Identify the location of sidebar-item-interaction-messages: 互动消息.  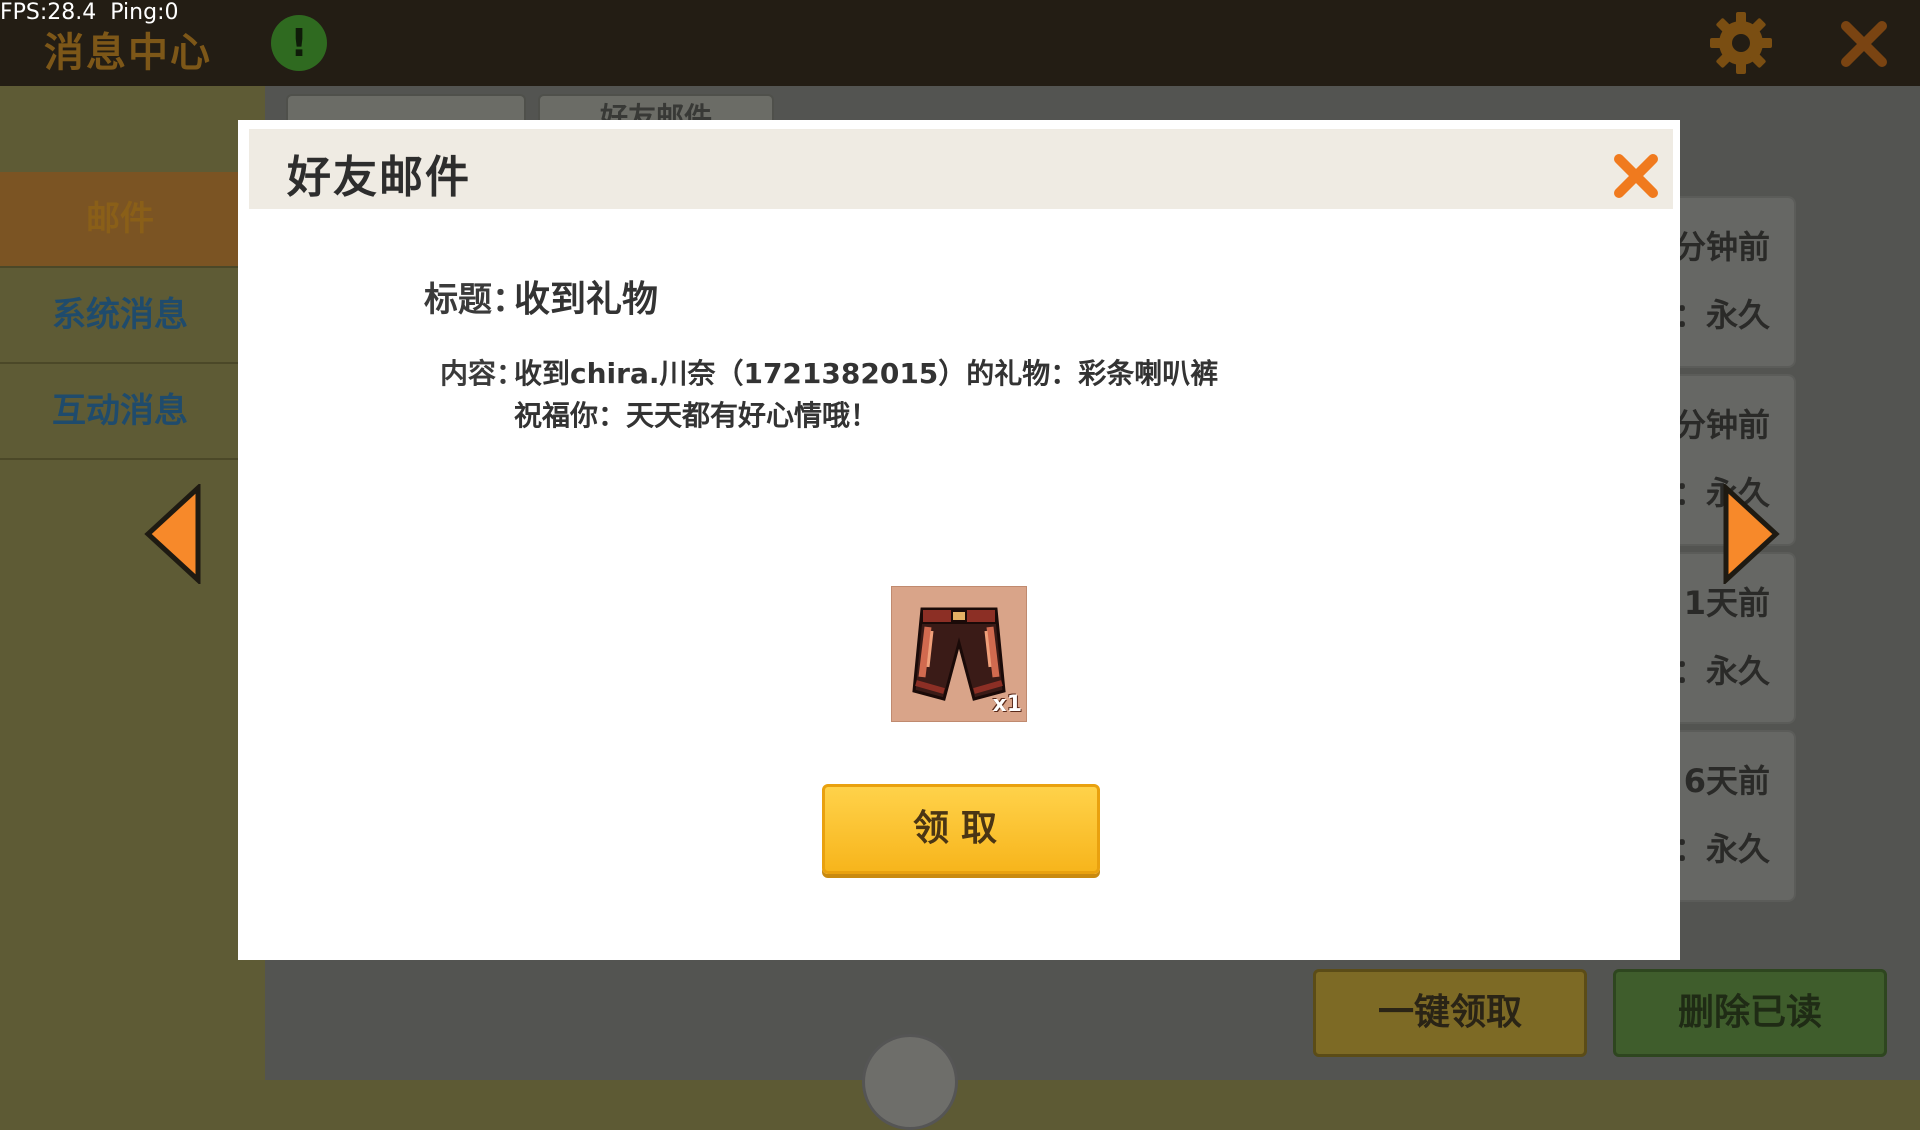
(120, 412).